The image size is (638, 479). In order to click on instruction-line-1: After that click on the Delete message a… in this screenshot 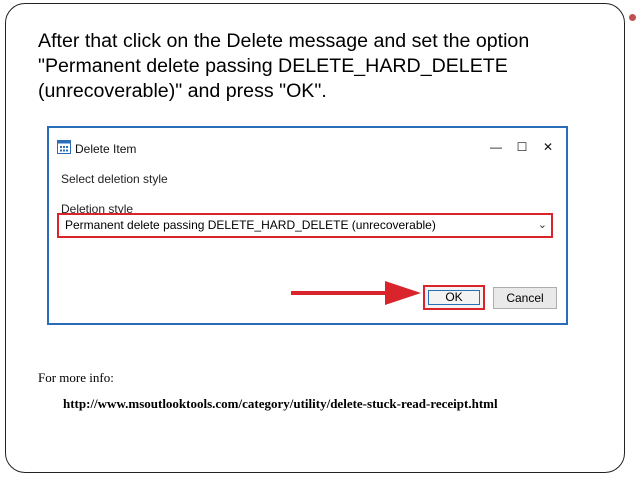, I will do `click(284, 41)`.